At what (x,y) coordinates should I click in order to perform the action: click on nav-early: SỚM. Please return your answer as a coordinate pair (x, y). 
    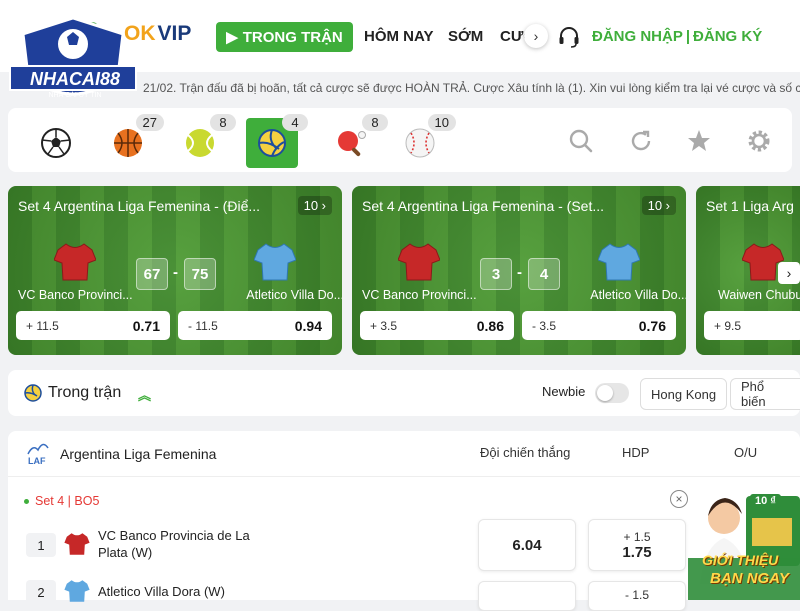
    Looking at the image, I should click on (465, 36).